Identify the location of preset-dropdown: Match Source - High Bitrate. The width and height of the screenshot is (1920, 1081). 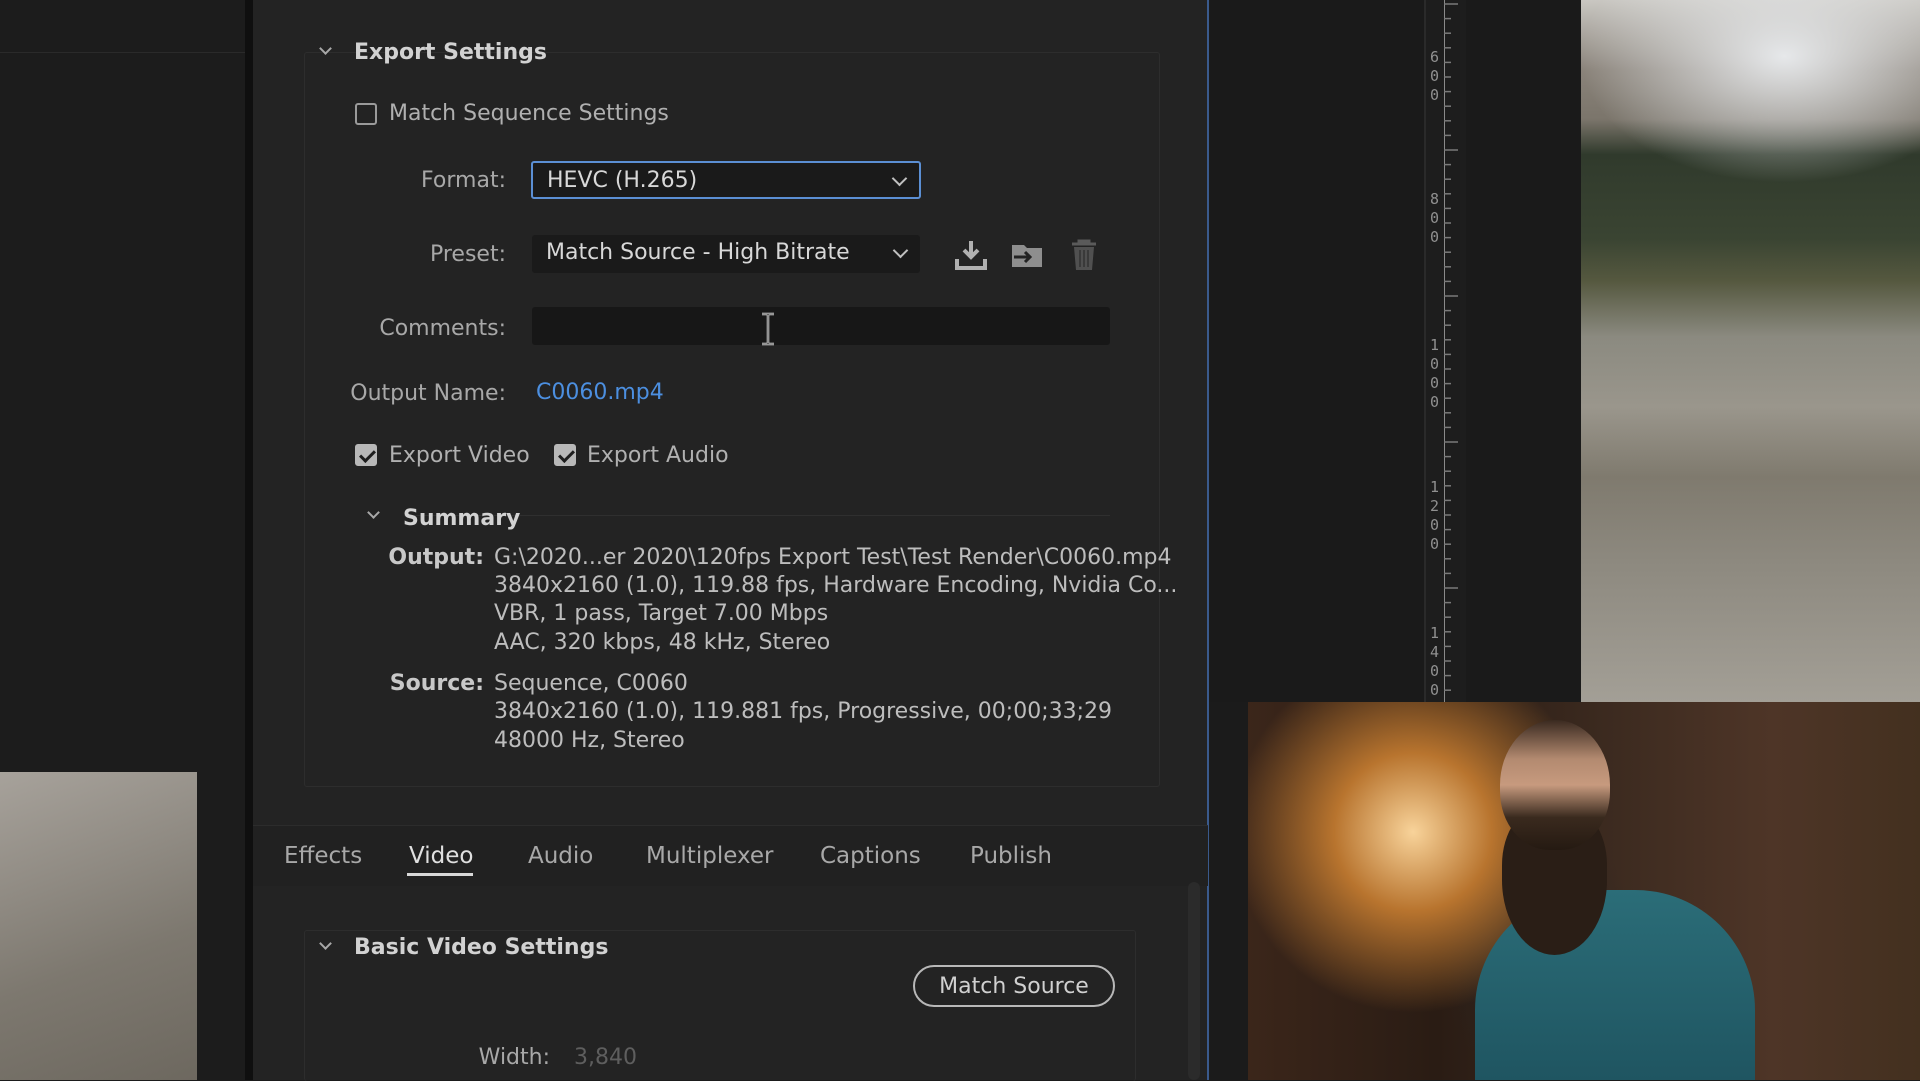
(726, 254).